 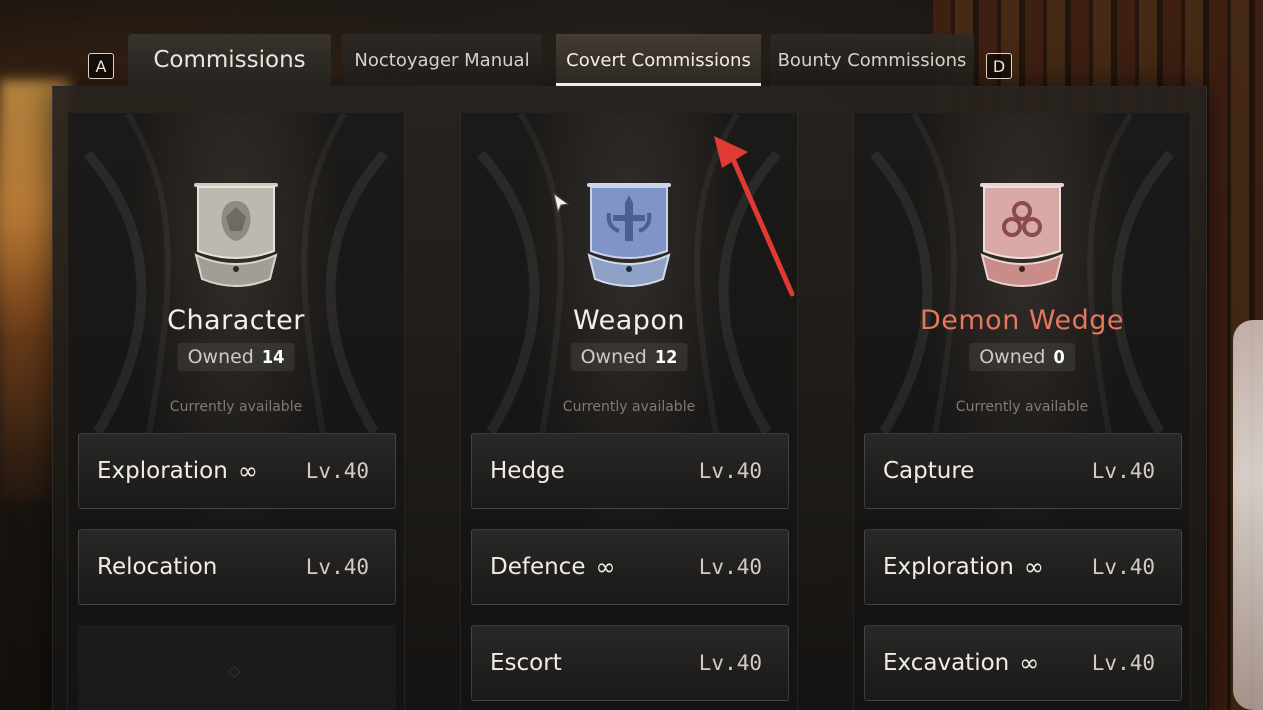 What do you see at coordinates (872, 60) in the screenshot?
I see `tab-bounty-commissions: Bounty Commissions` at bounding box center [872, 60].